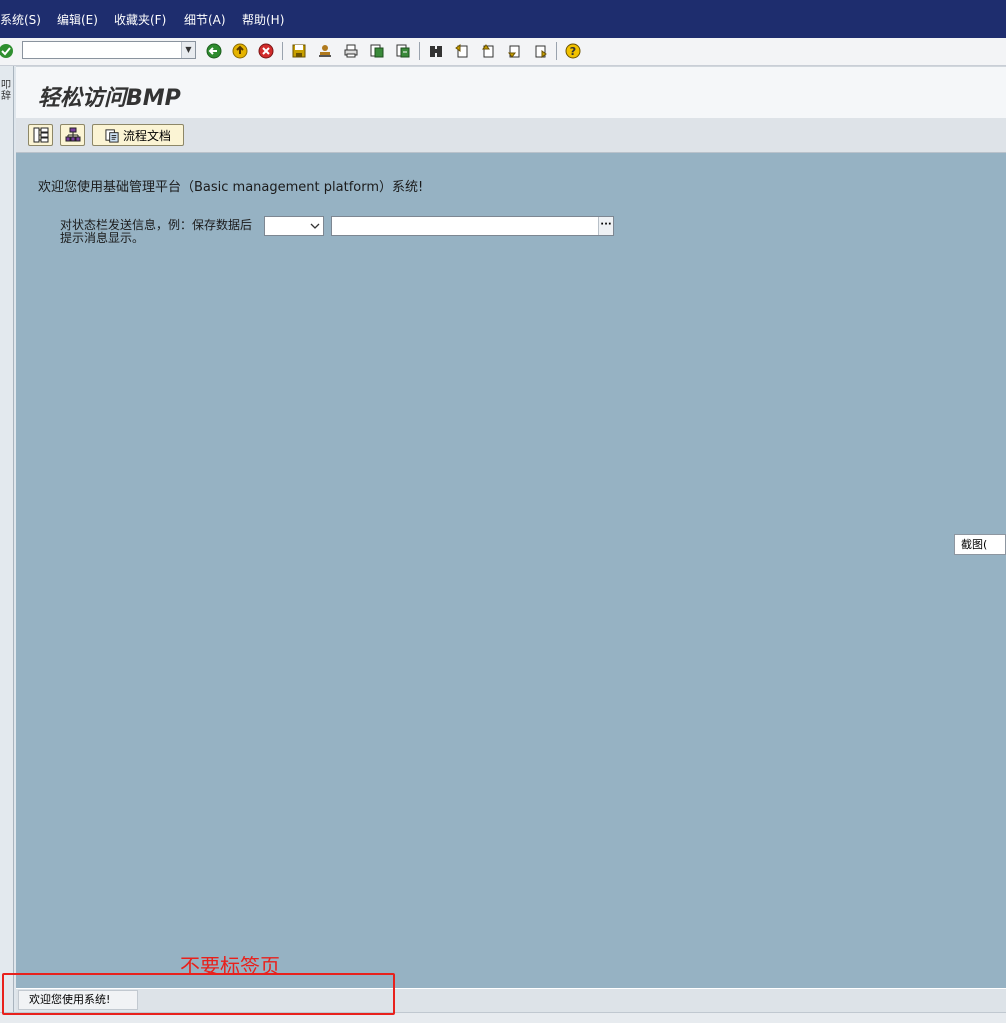 The width and height of the screenshot is (1006, 1023). What do you see at coordinates (77, 19) in the screenshot?
I see `menu-edit: 编辑(E)` at bounding box center [77, 19].